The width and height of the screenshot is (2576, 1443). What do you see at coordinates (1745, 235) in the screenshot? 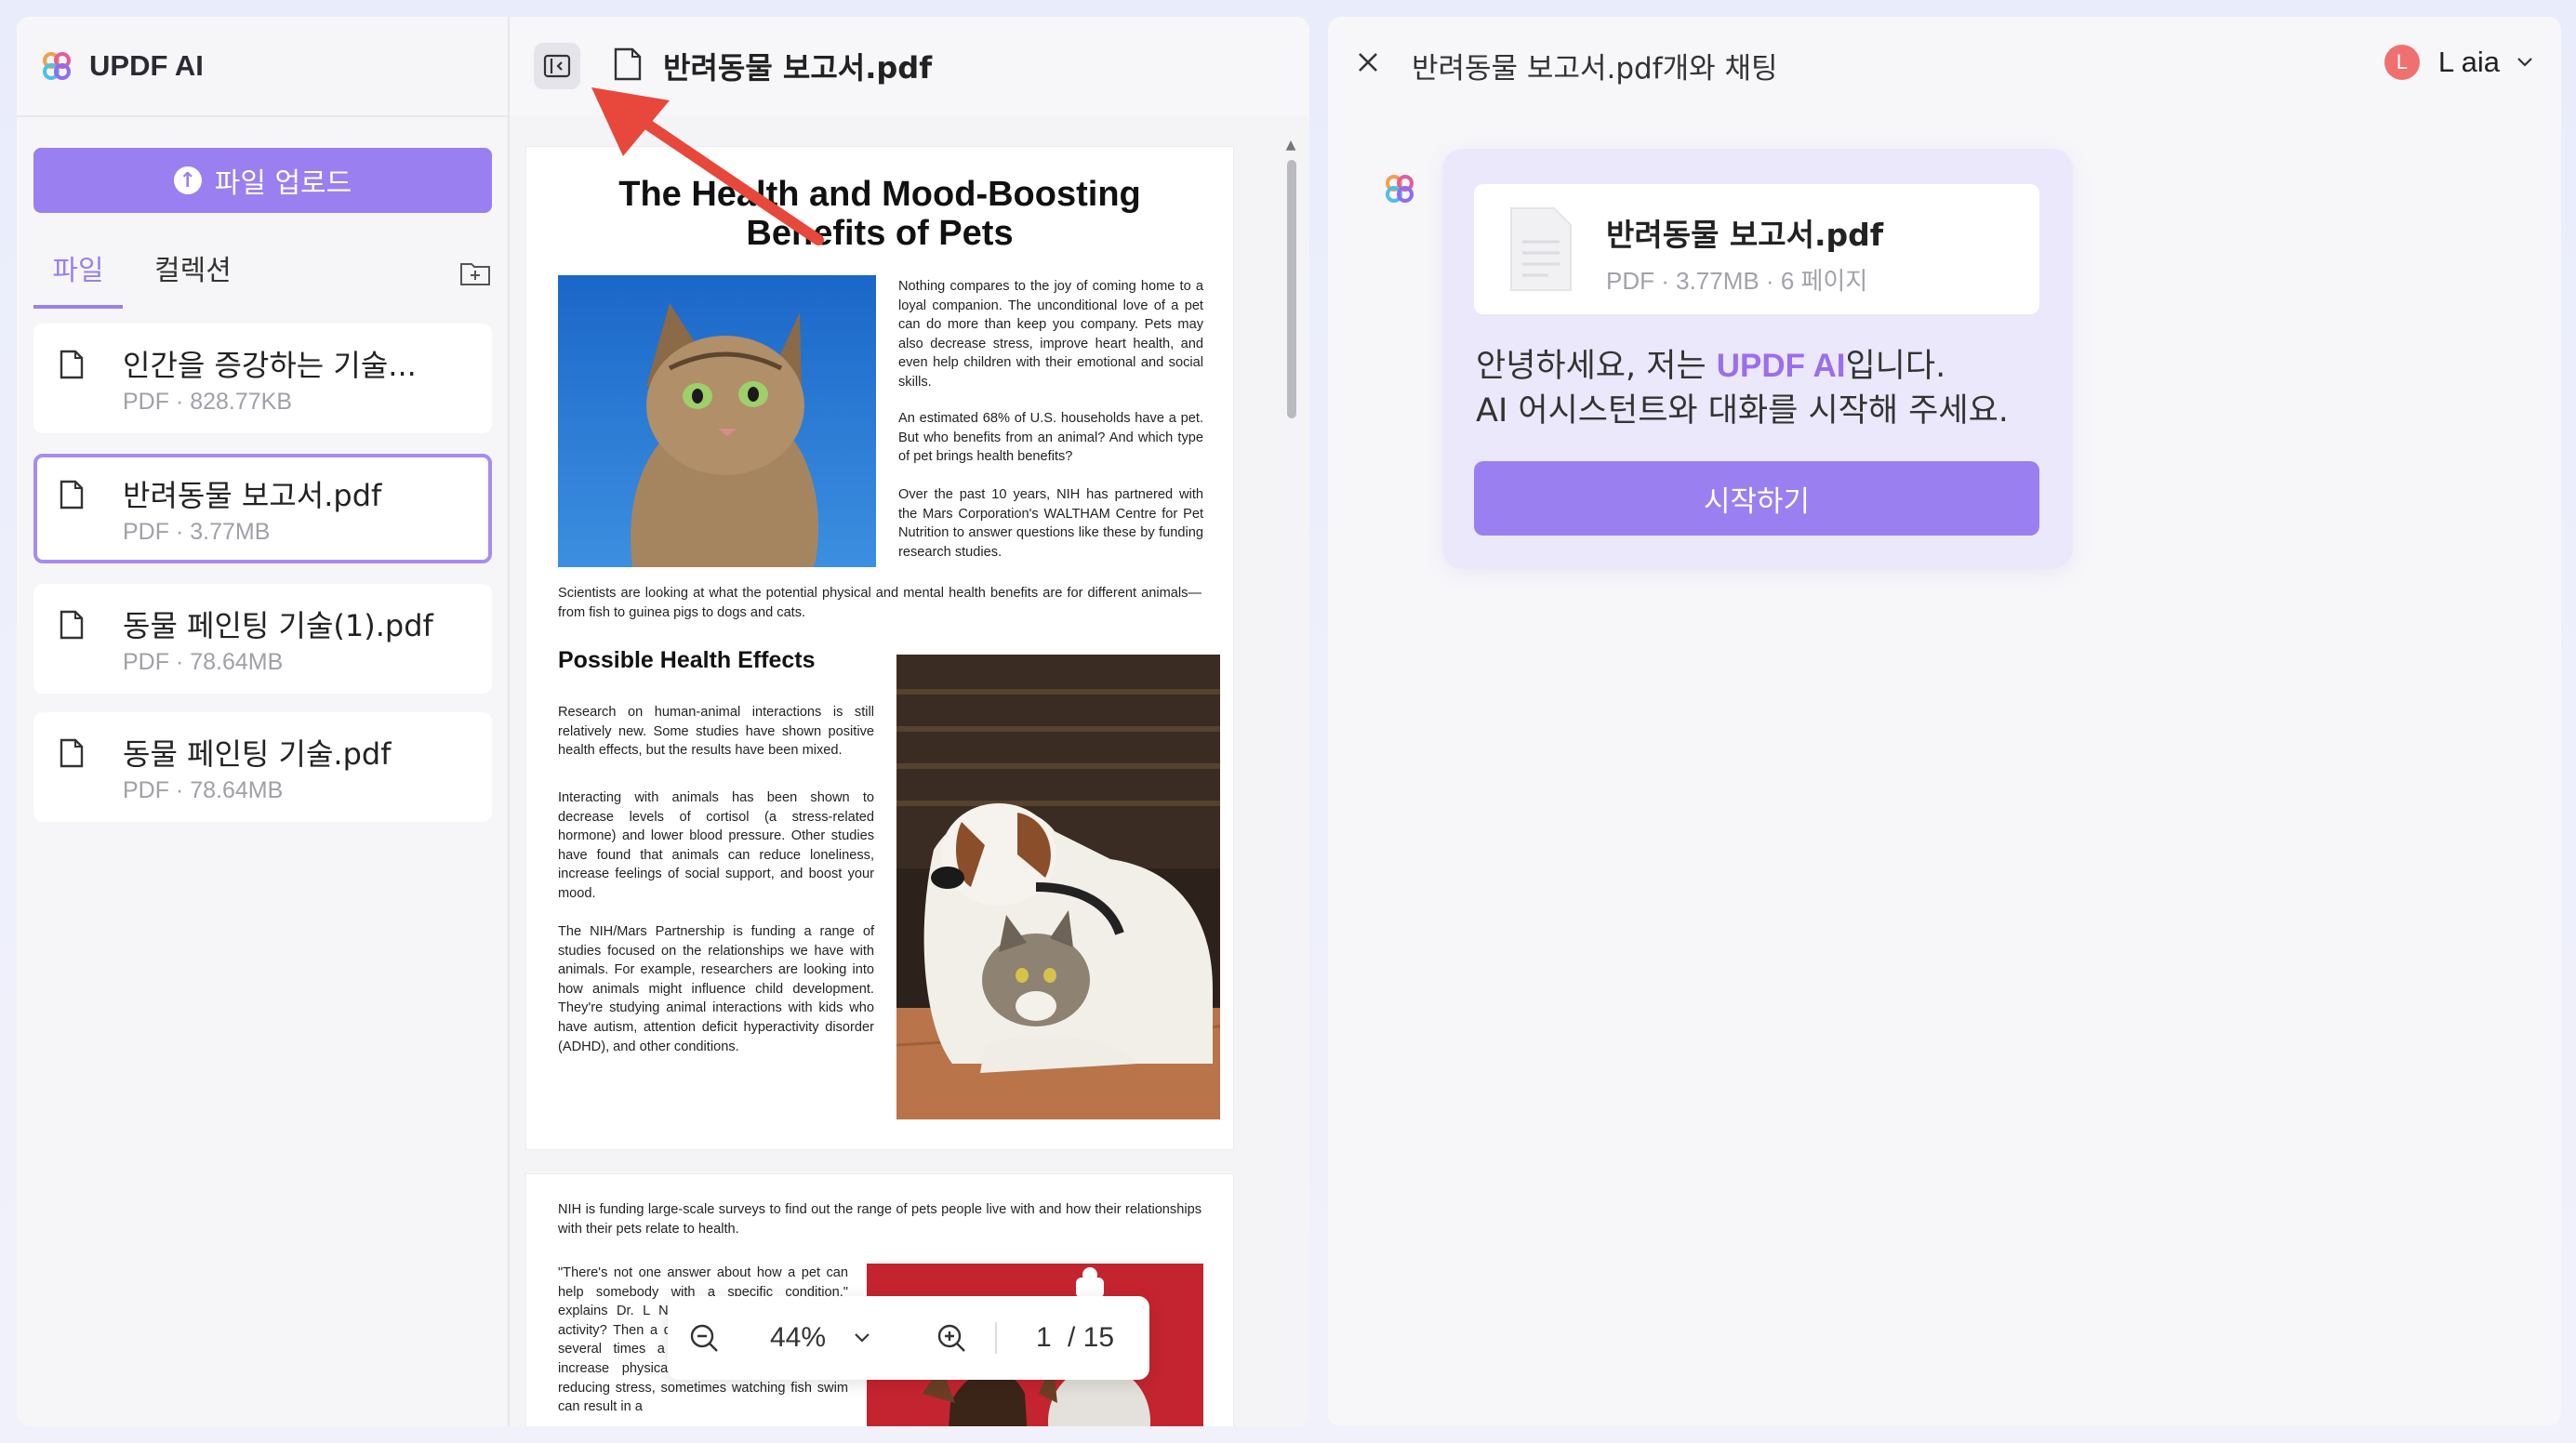
I see `attached-file-name: 반려동물 보고서.pdf` at bounding box center [1745, 235].